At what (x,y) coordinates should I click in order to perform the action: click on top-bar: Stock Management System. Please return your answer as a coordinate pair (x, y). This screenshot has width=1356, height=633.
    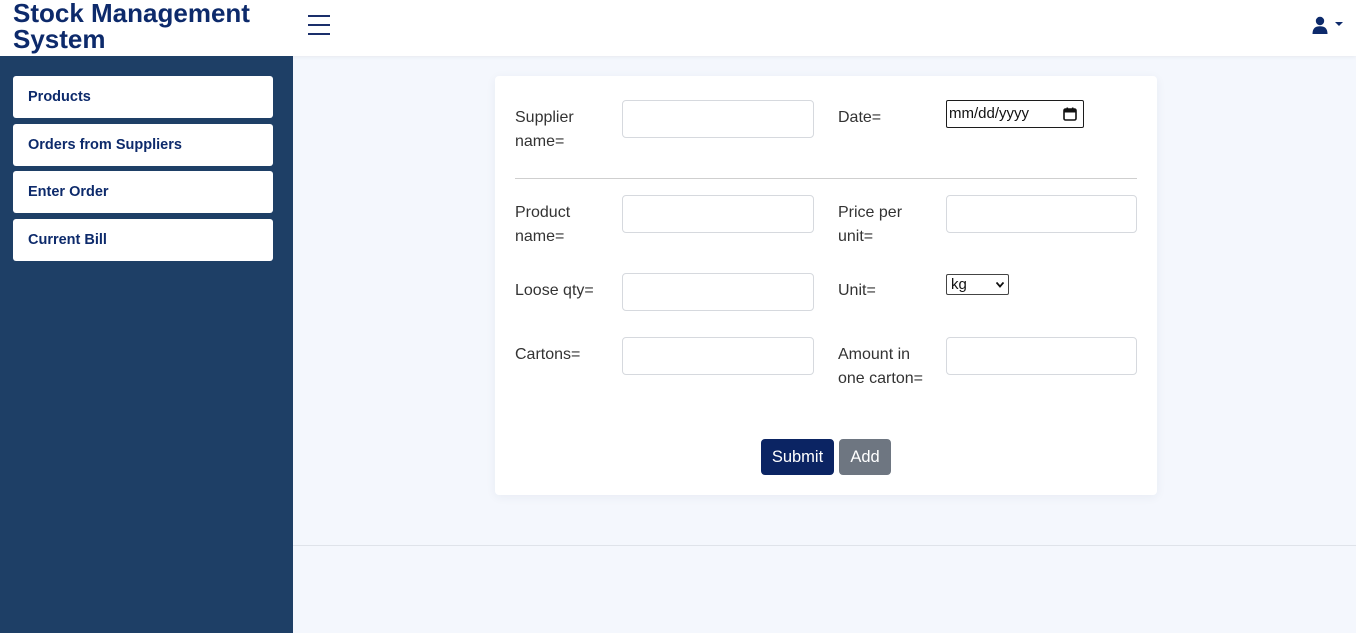
    Looking at the image, I should click on (678, 28).